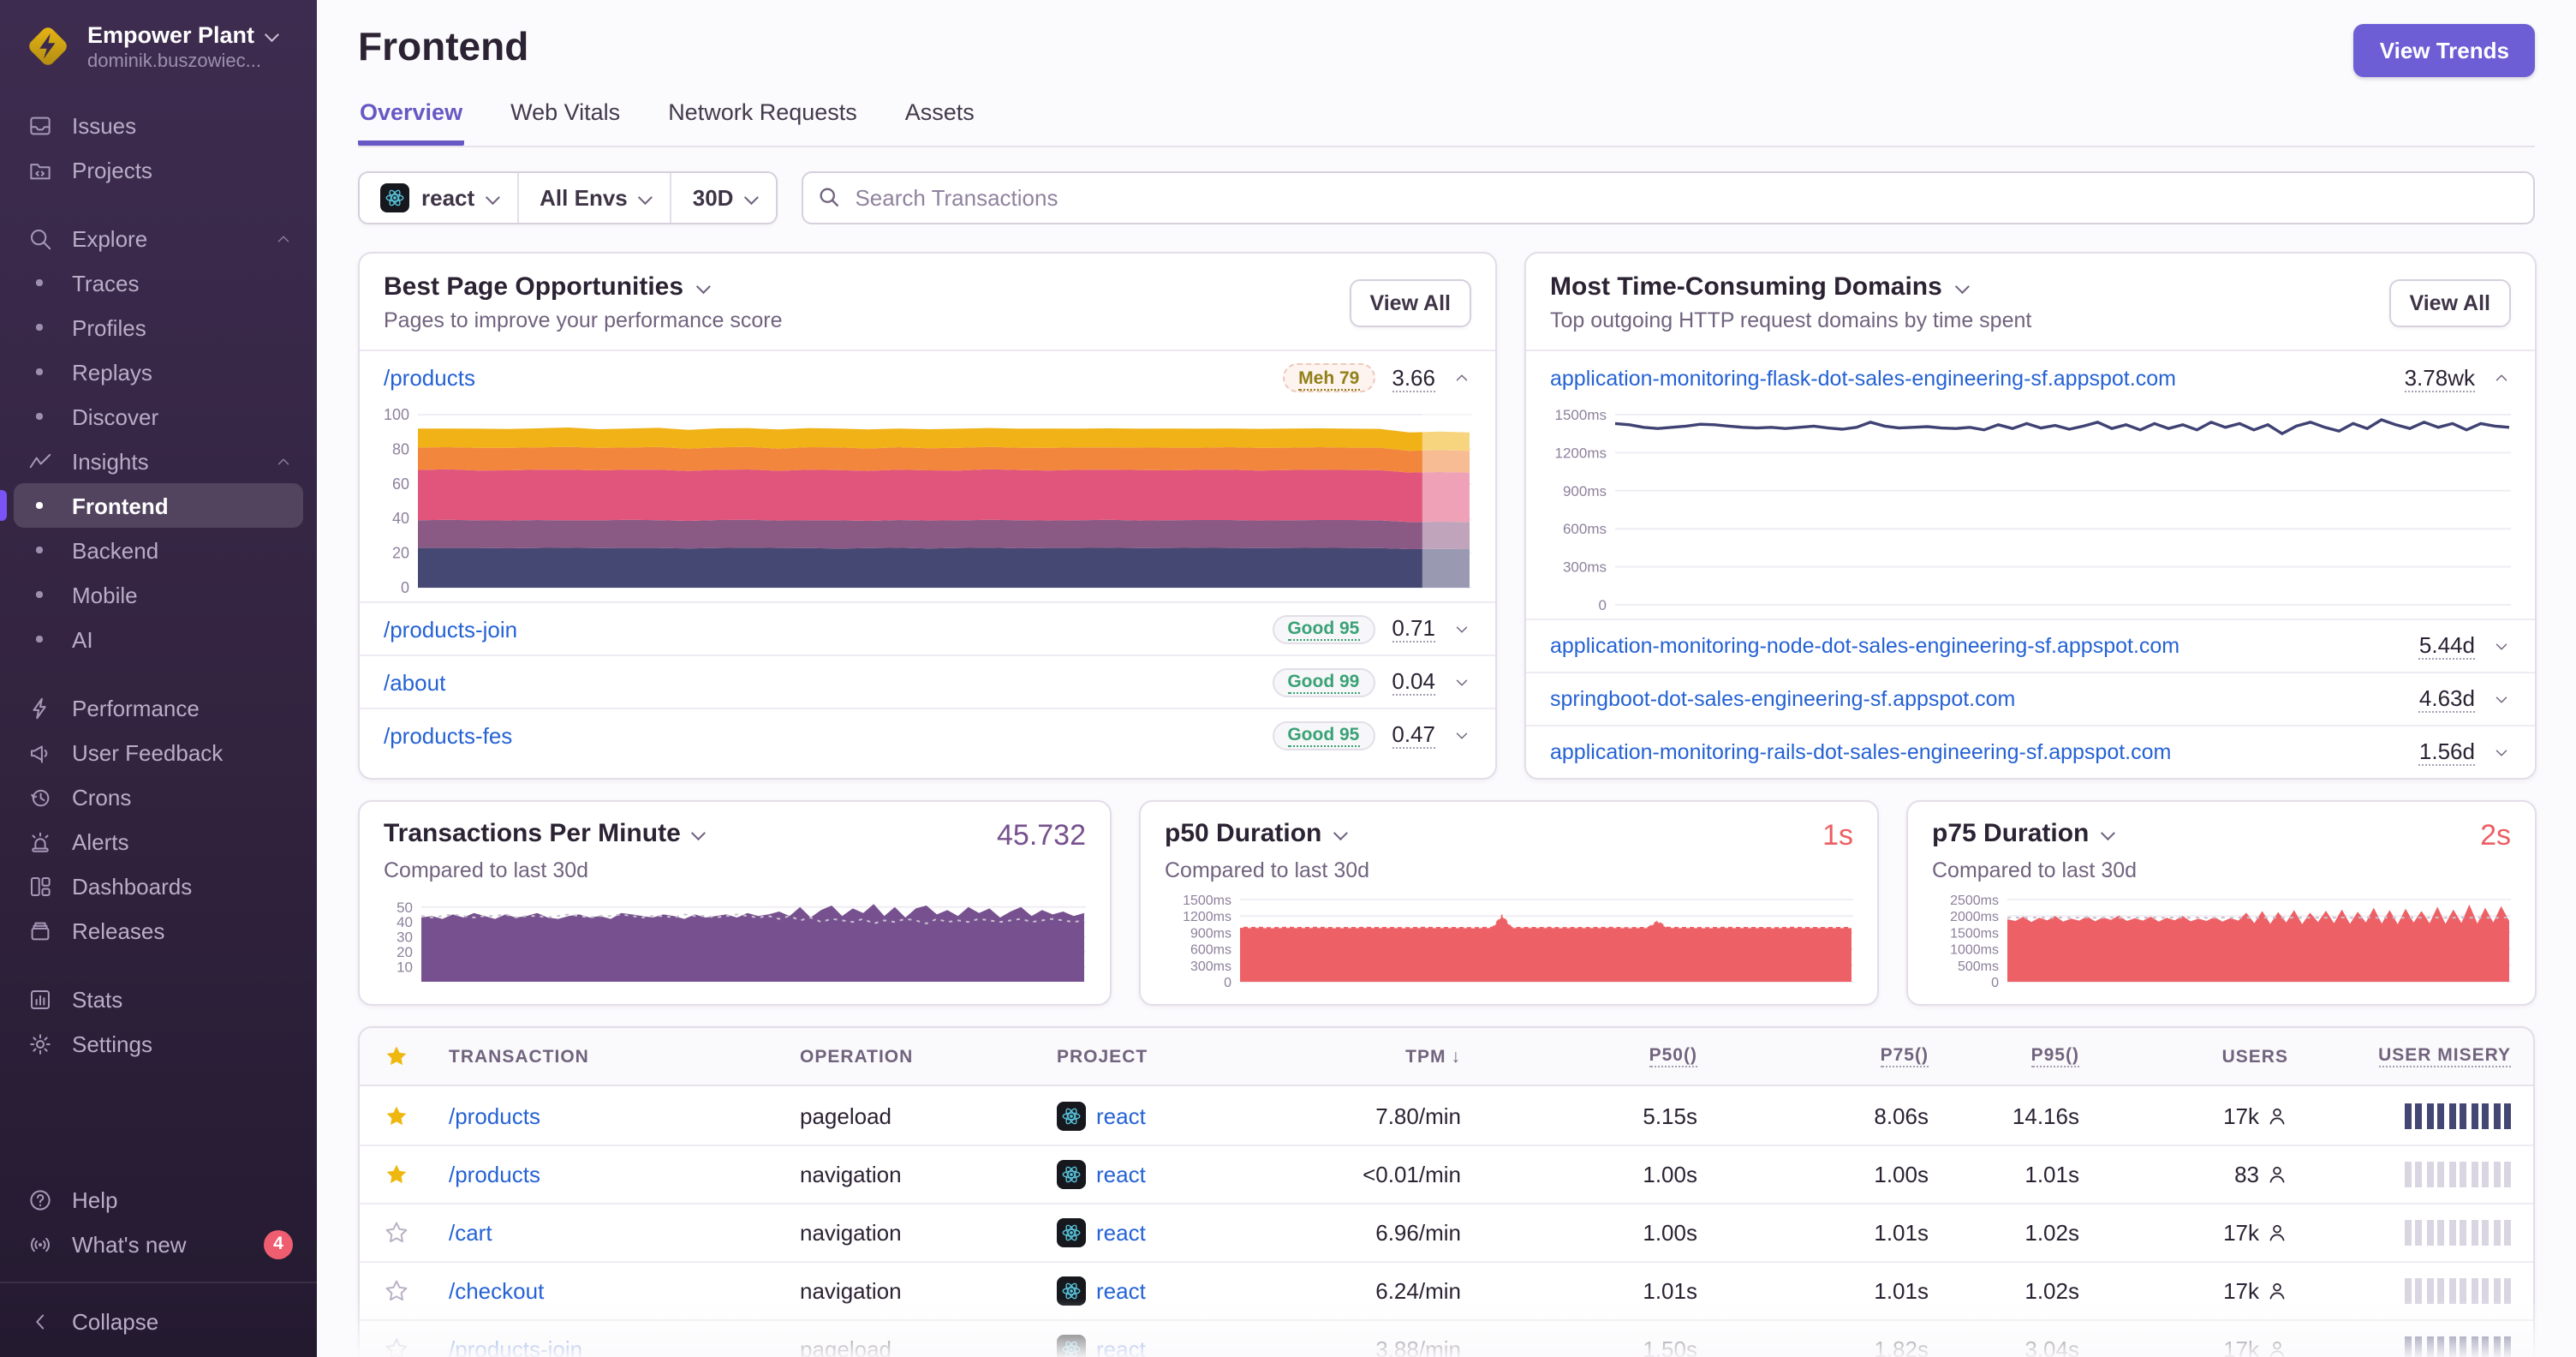 This screenshot has height=1357, width=2576. What do you see at coordinates (1360, 1056) in the screenshot?
I see `column-header-tpm: TPM ↓` at bounding box center [1360, 1056].